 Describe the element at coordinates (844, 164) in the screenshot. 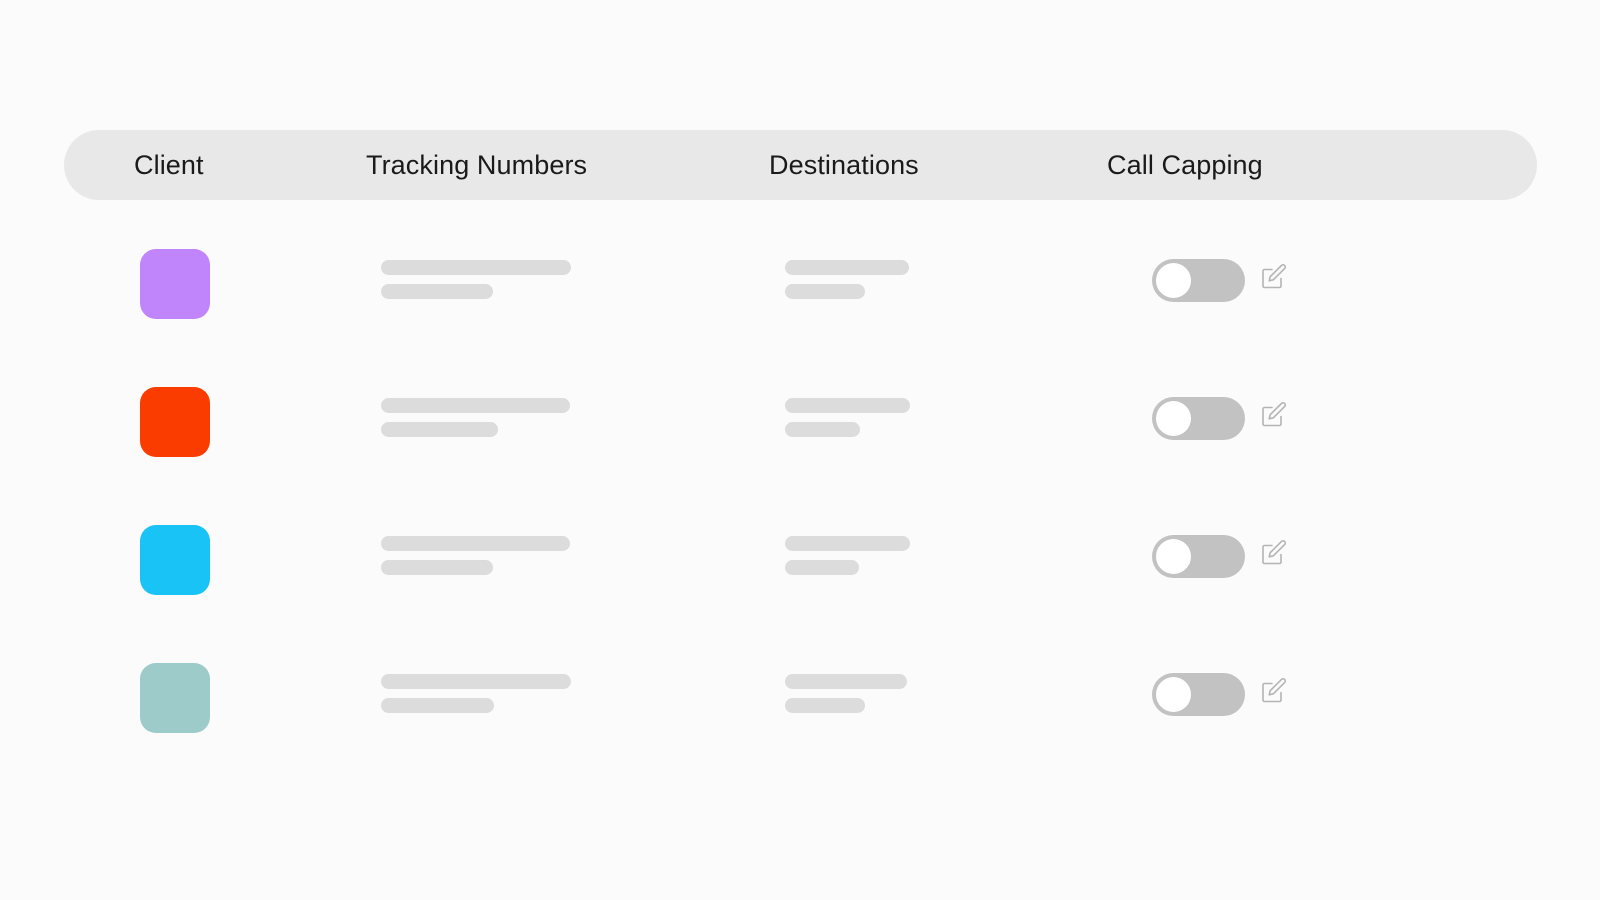

I see `column-header-destinations: Destinations` at that location.